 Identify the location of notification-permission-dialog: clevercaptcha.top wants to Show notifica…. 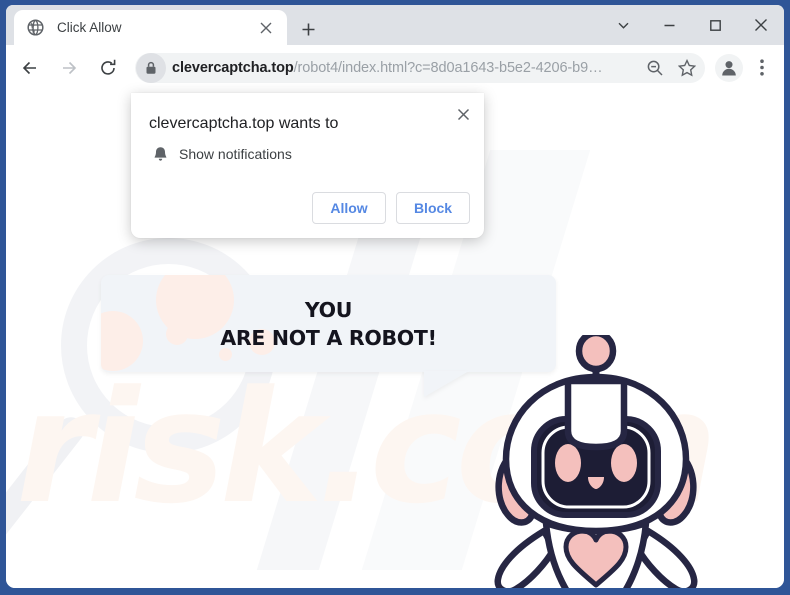
(307, 165).